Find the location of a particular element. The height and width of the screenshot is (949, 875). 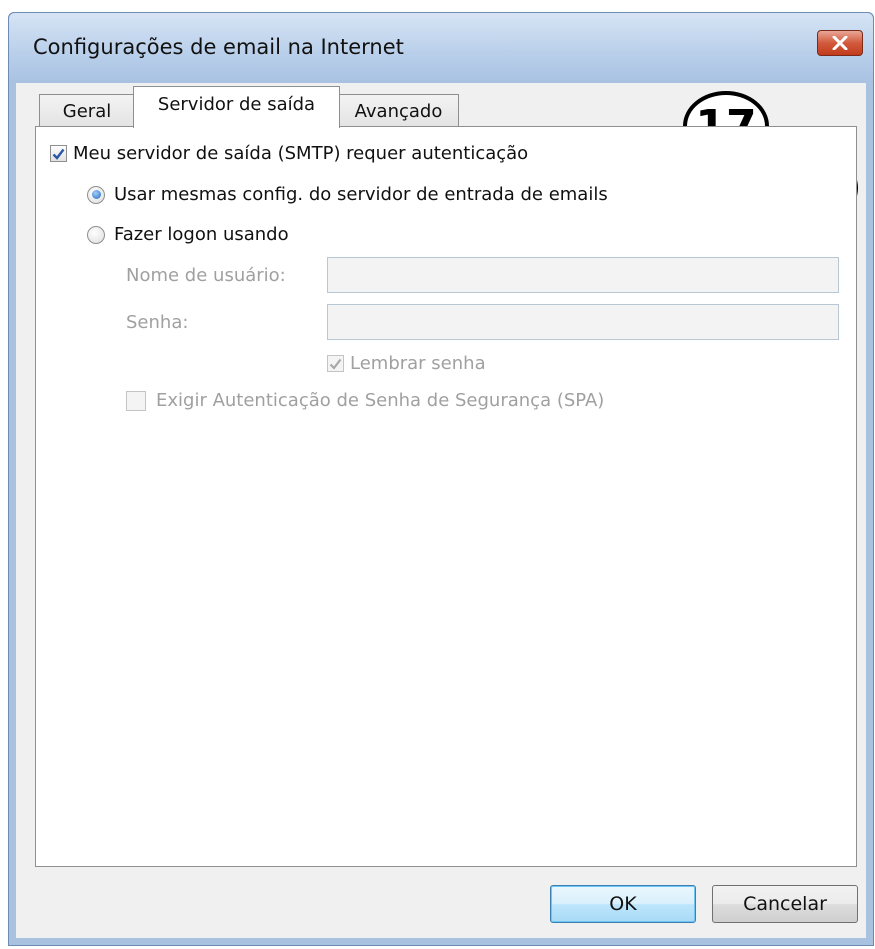

window-title: Configurações de email na Internet is located at coordinates (218, 47).